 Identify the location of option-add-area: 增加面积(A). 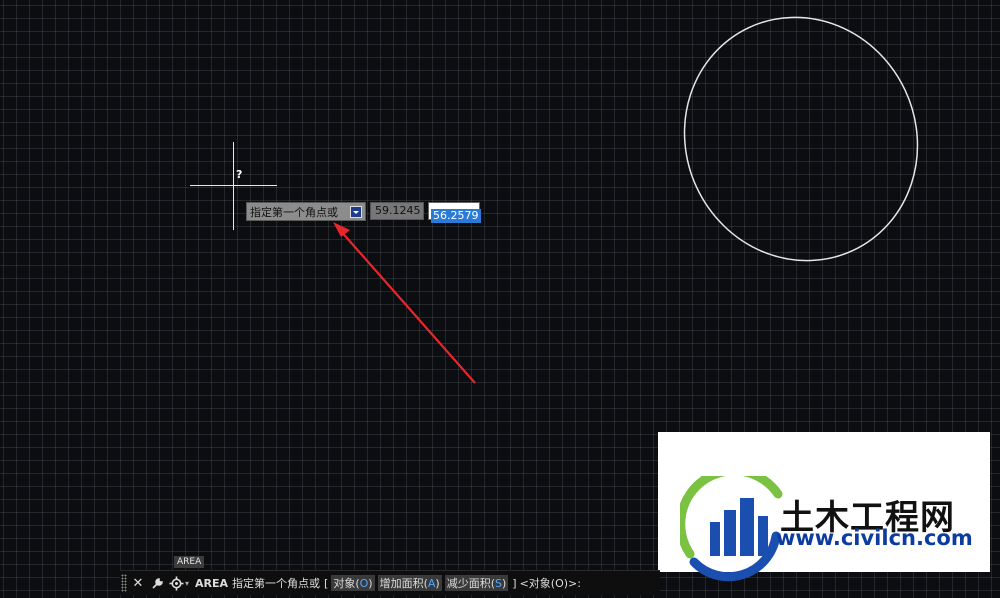
(409, 583).